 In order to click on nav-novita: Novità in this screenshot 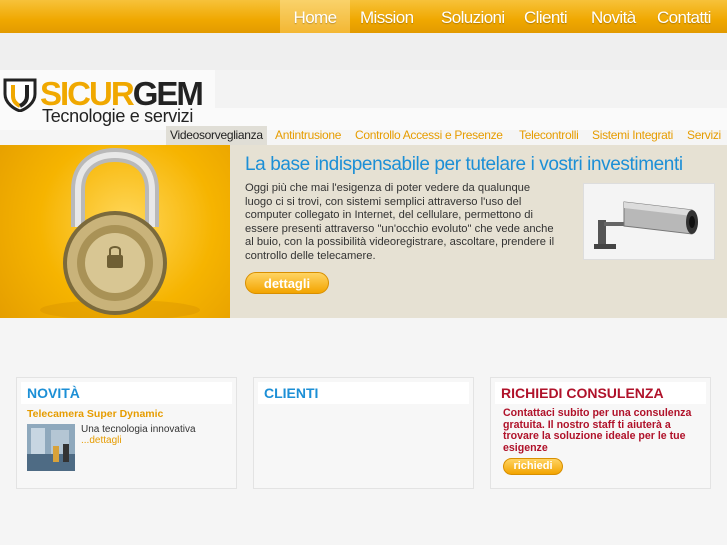, I will do `click(613, 16)`.